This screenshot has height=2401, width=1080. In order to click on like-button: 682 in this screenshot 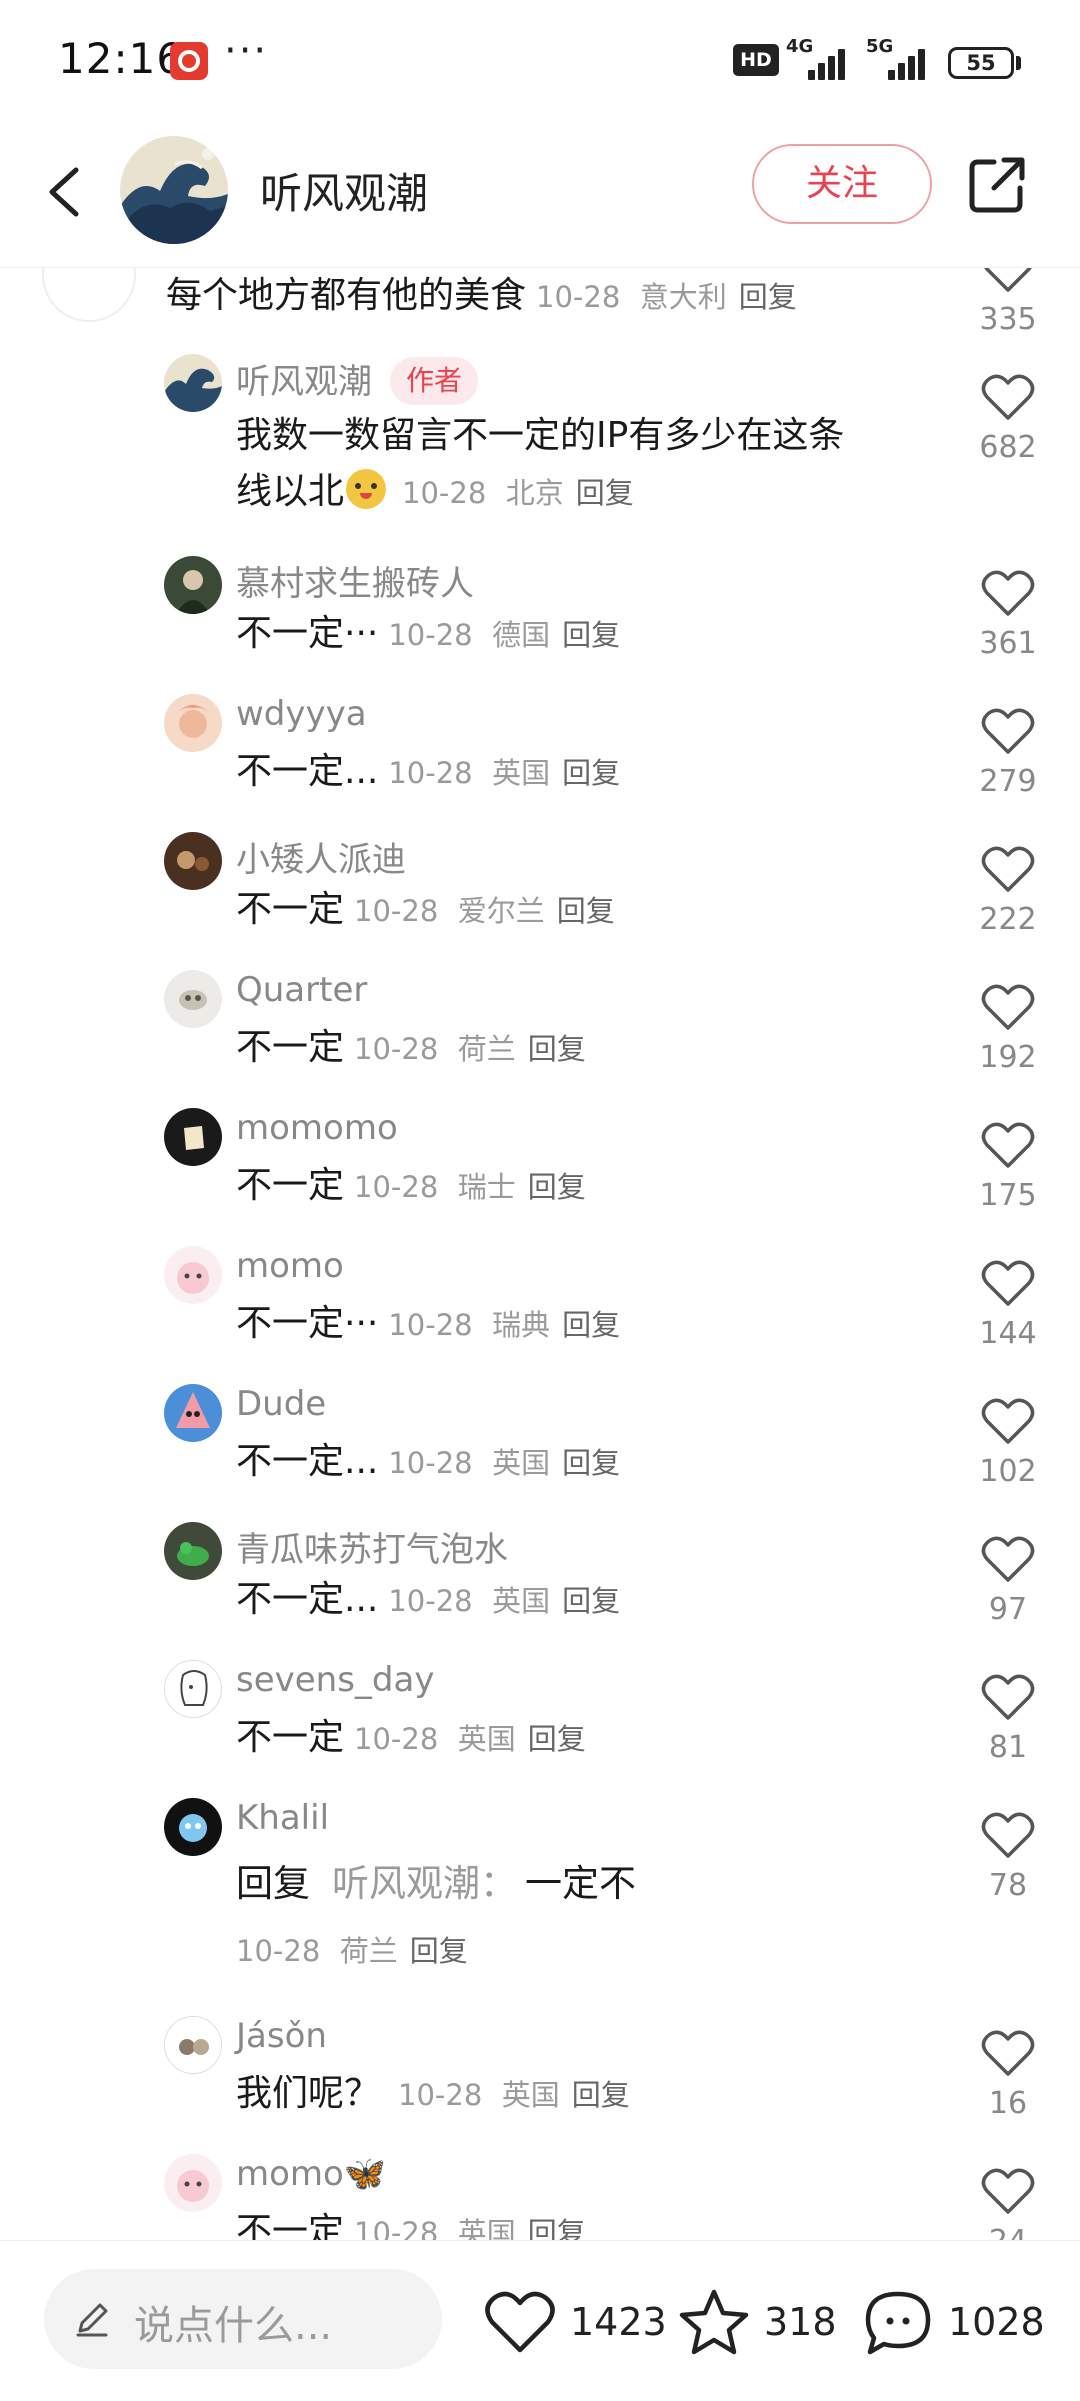, I will do `click(1008, 418)`.